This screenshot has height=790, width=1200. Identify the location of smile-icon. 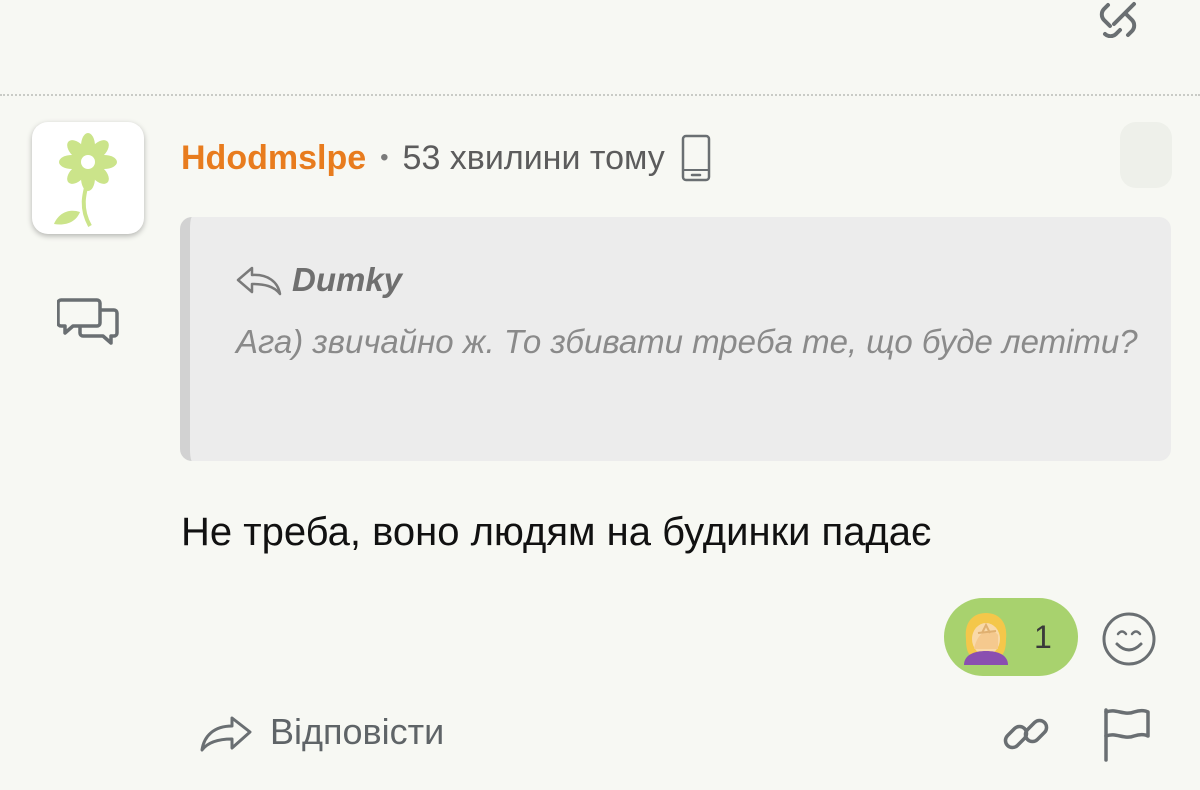
(1129, 639).